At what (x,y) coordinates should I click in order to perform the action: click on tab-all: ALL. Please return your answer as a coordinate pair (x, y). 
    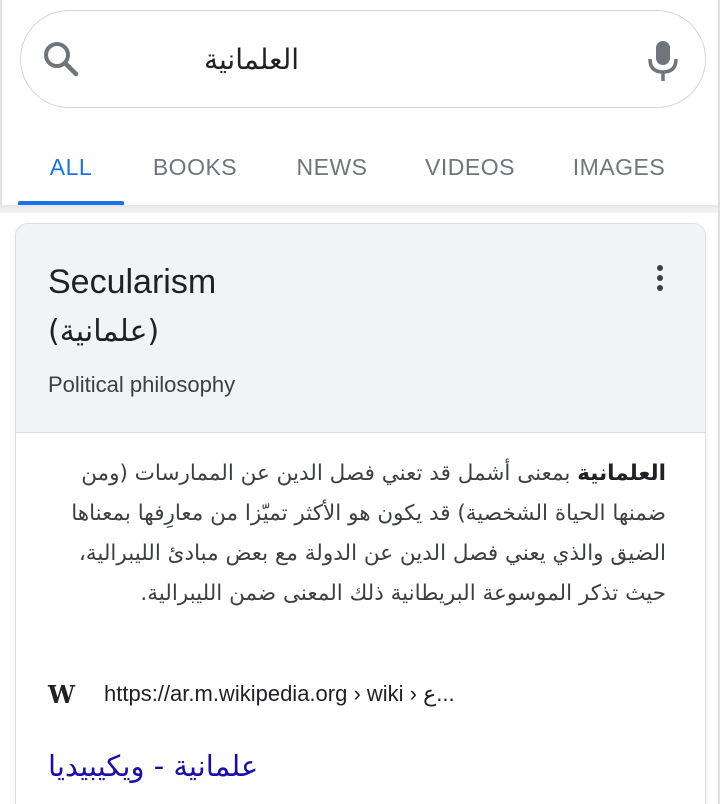
    Looking at the image, I should click on (71, 172).